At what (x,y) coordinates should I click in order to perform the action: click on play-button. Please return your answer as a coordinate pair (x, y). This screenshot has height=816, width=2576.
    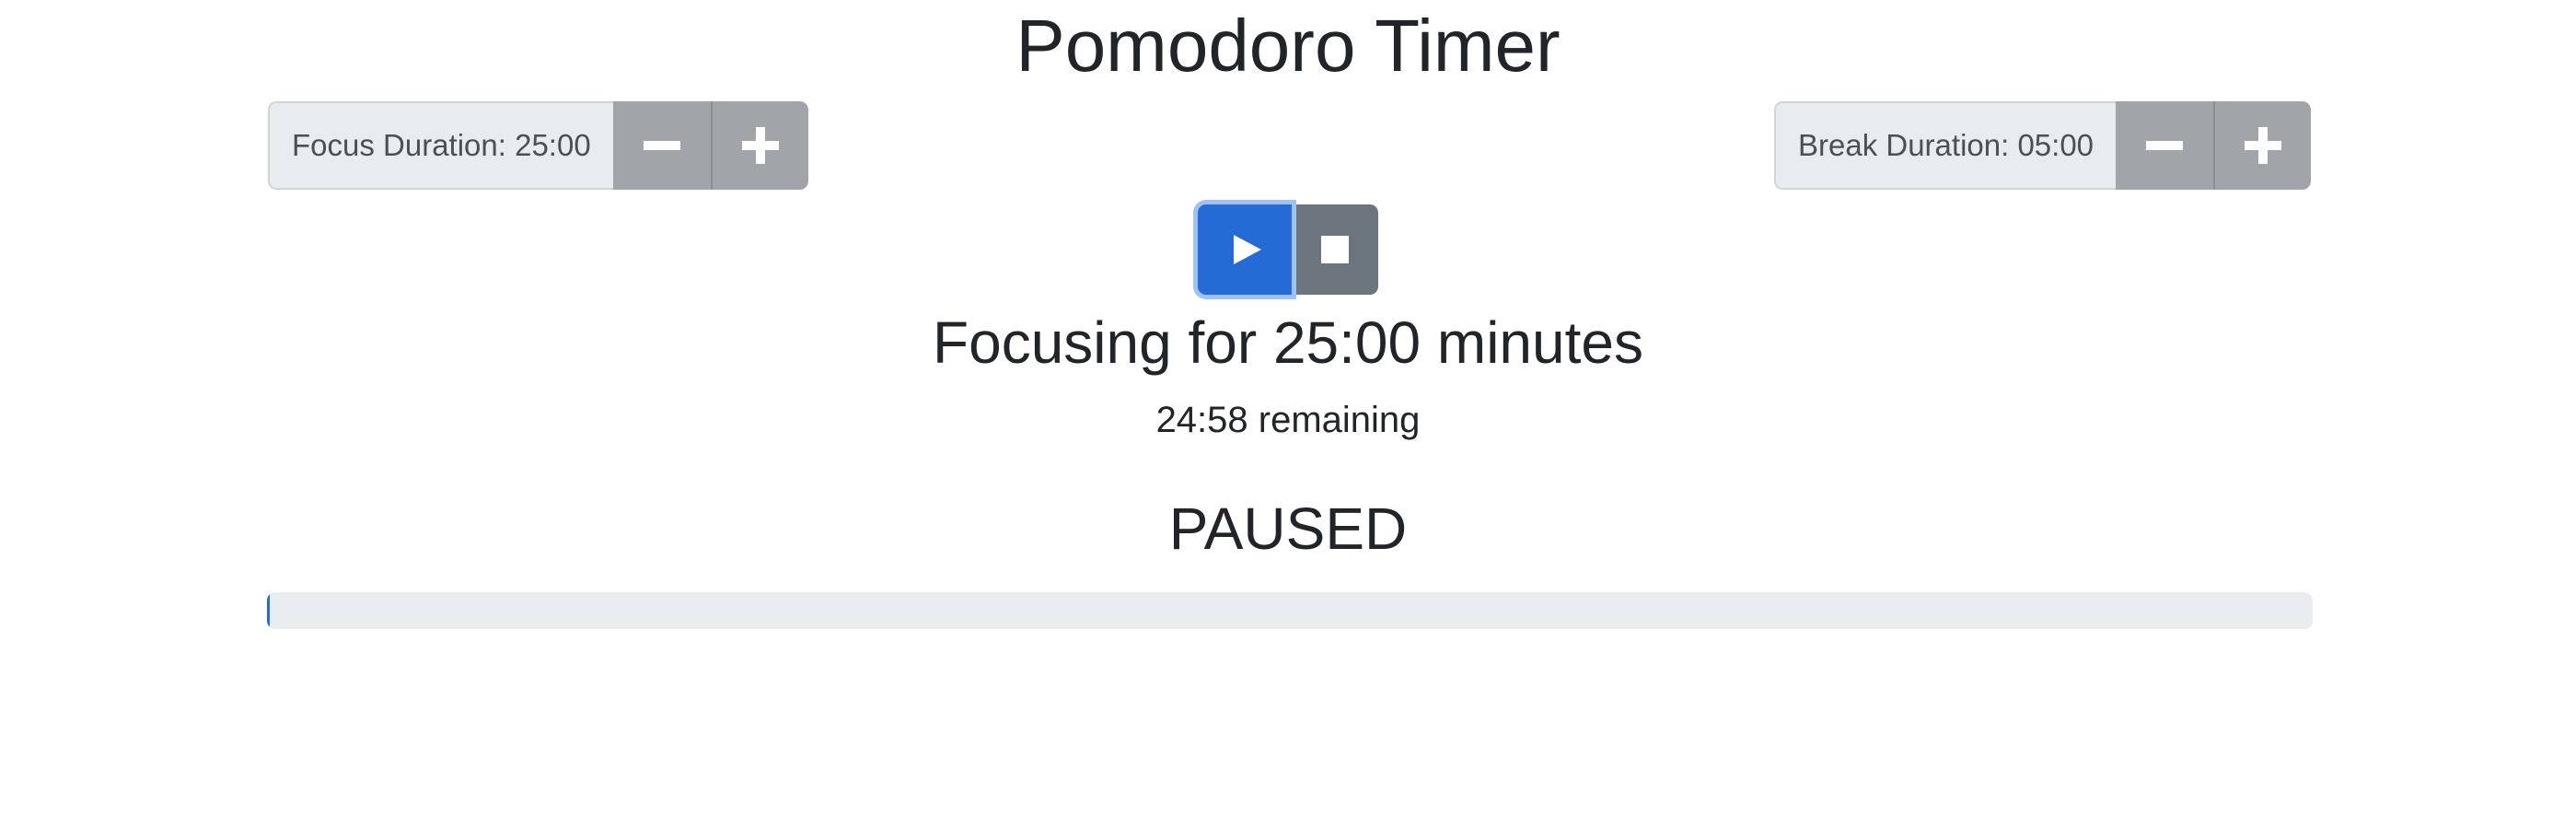
    Looking at the image, I should click on (1245, 249).